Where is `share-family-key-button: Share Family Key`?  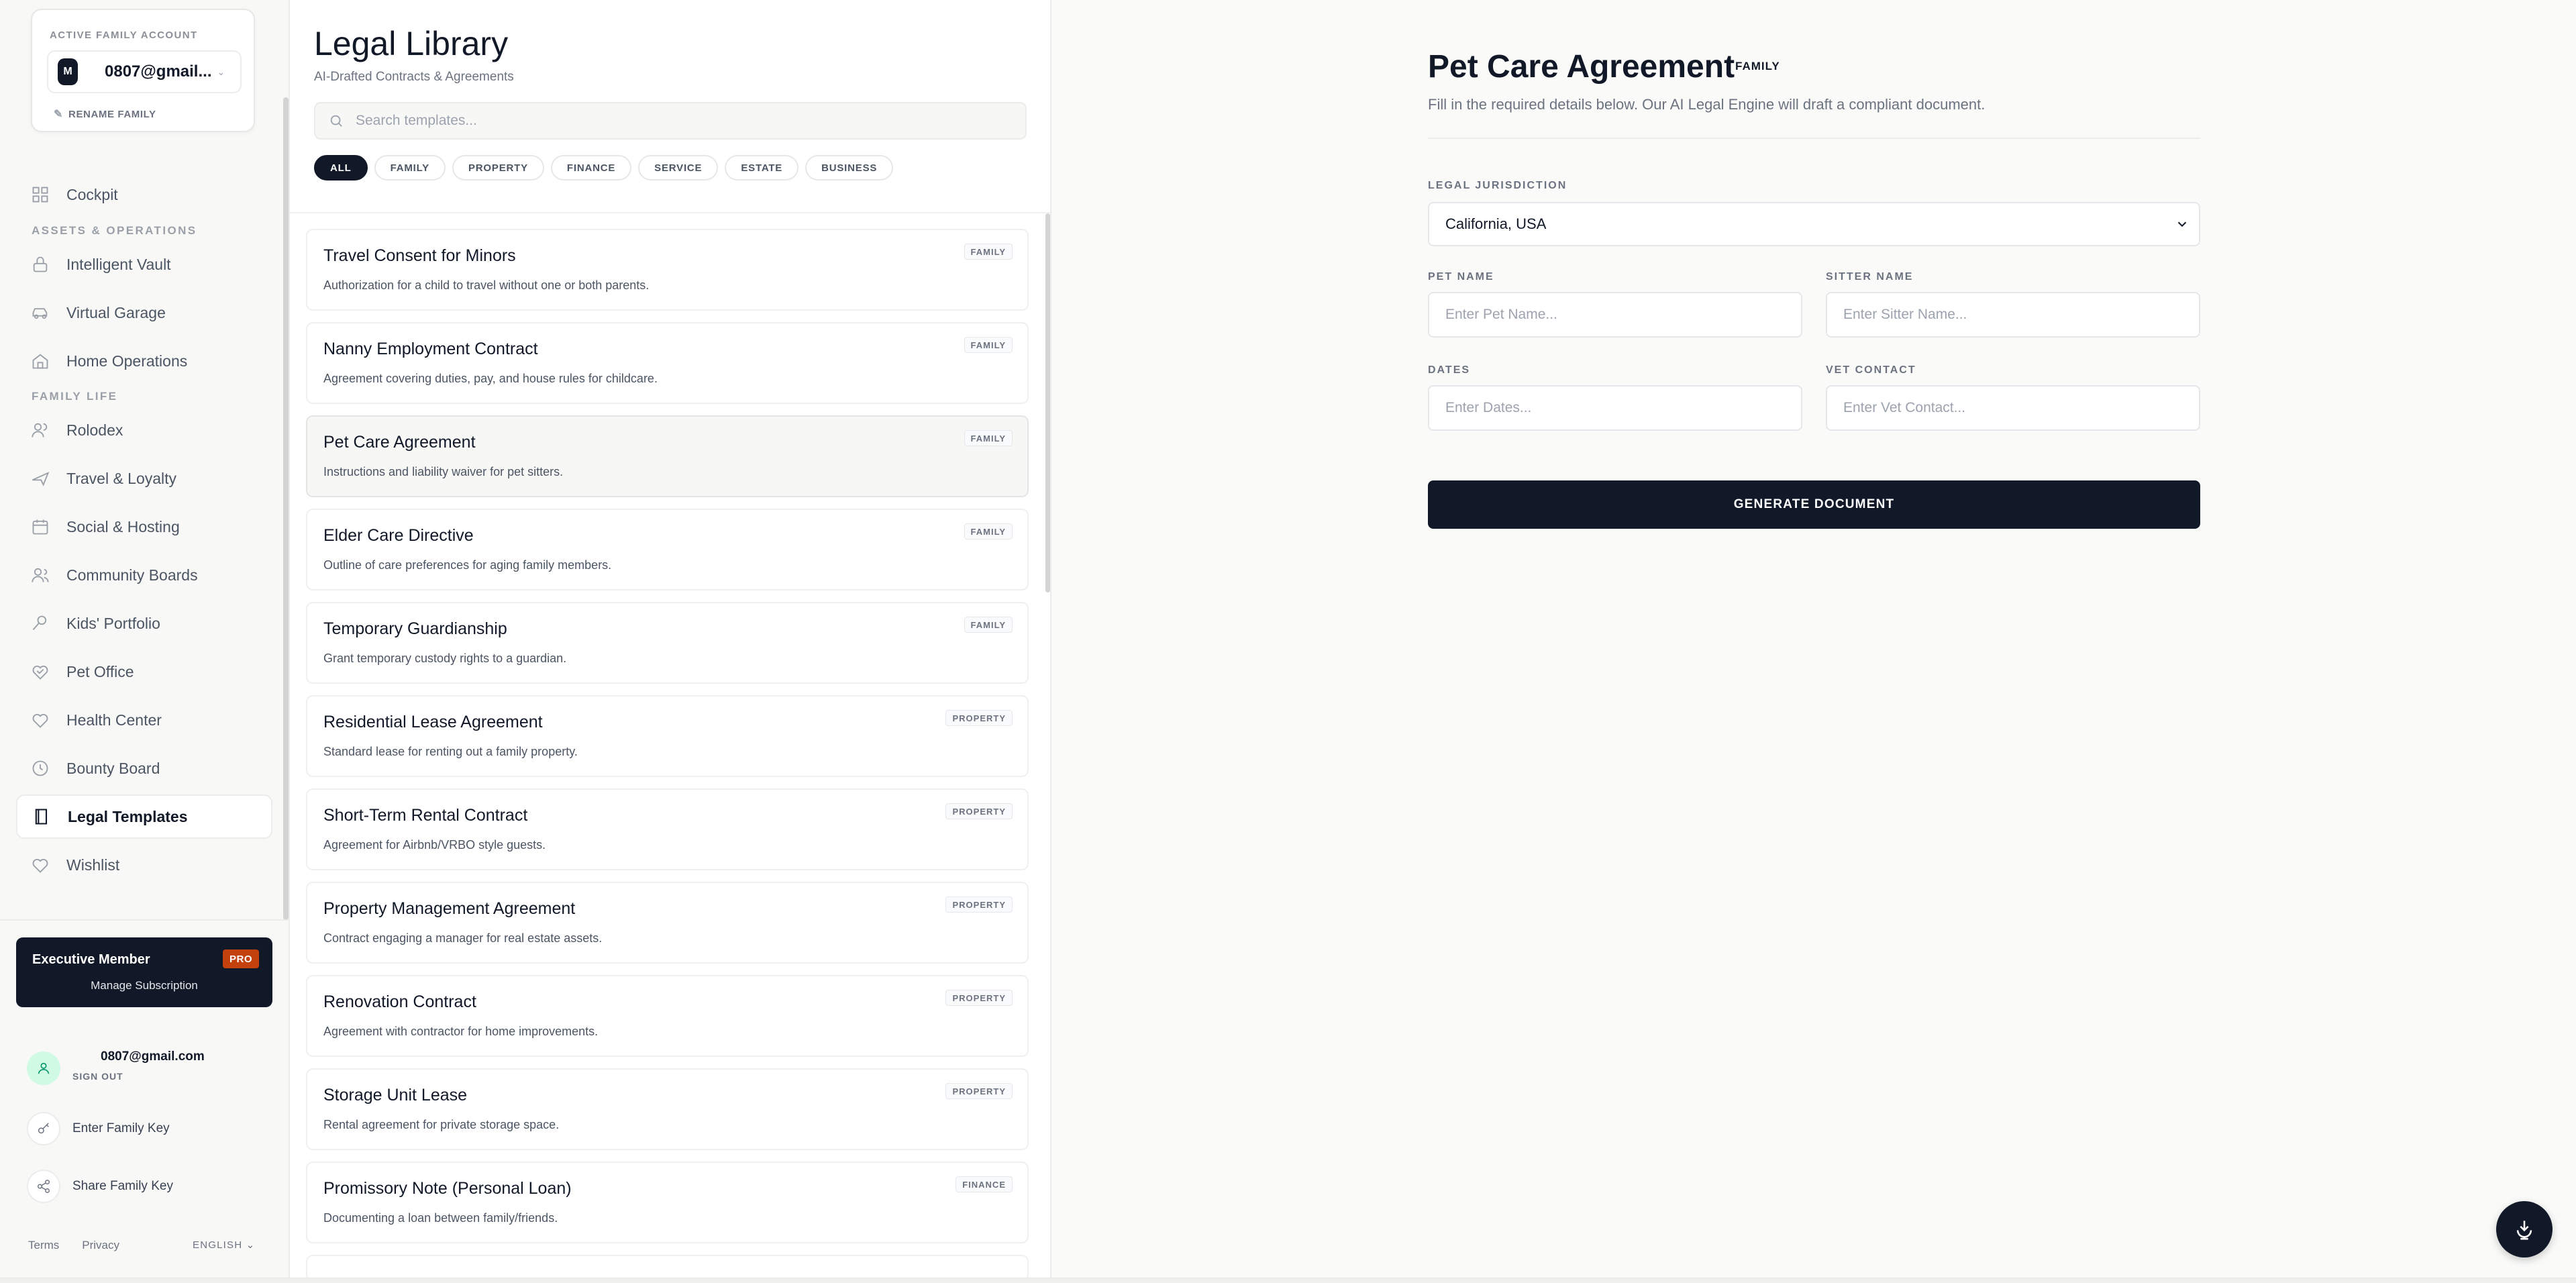 share-family-key-button: Share Family Key is located at coordinates (100, 1186).